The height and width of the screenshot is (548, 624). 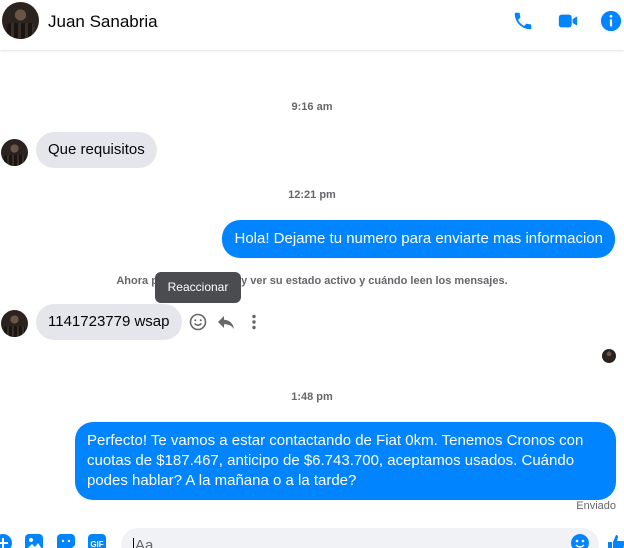 What do you see at coordinates (198, 322) in the screenshot?
I see `react-emoji-icon` at bounding box center [198, 322].